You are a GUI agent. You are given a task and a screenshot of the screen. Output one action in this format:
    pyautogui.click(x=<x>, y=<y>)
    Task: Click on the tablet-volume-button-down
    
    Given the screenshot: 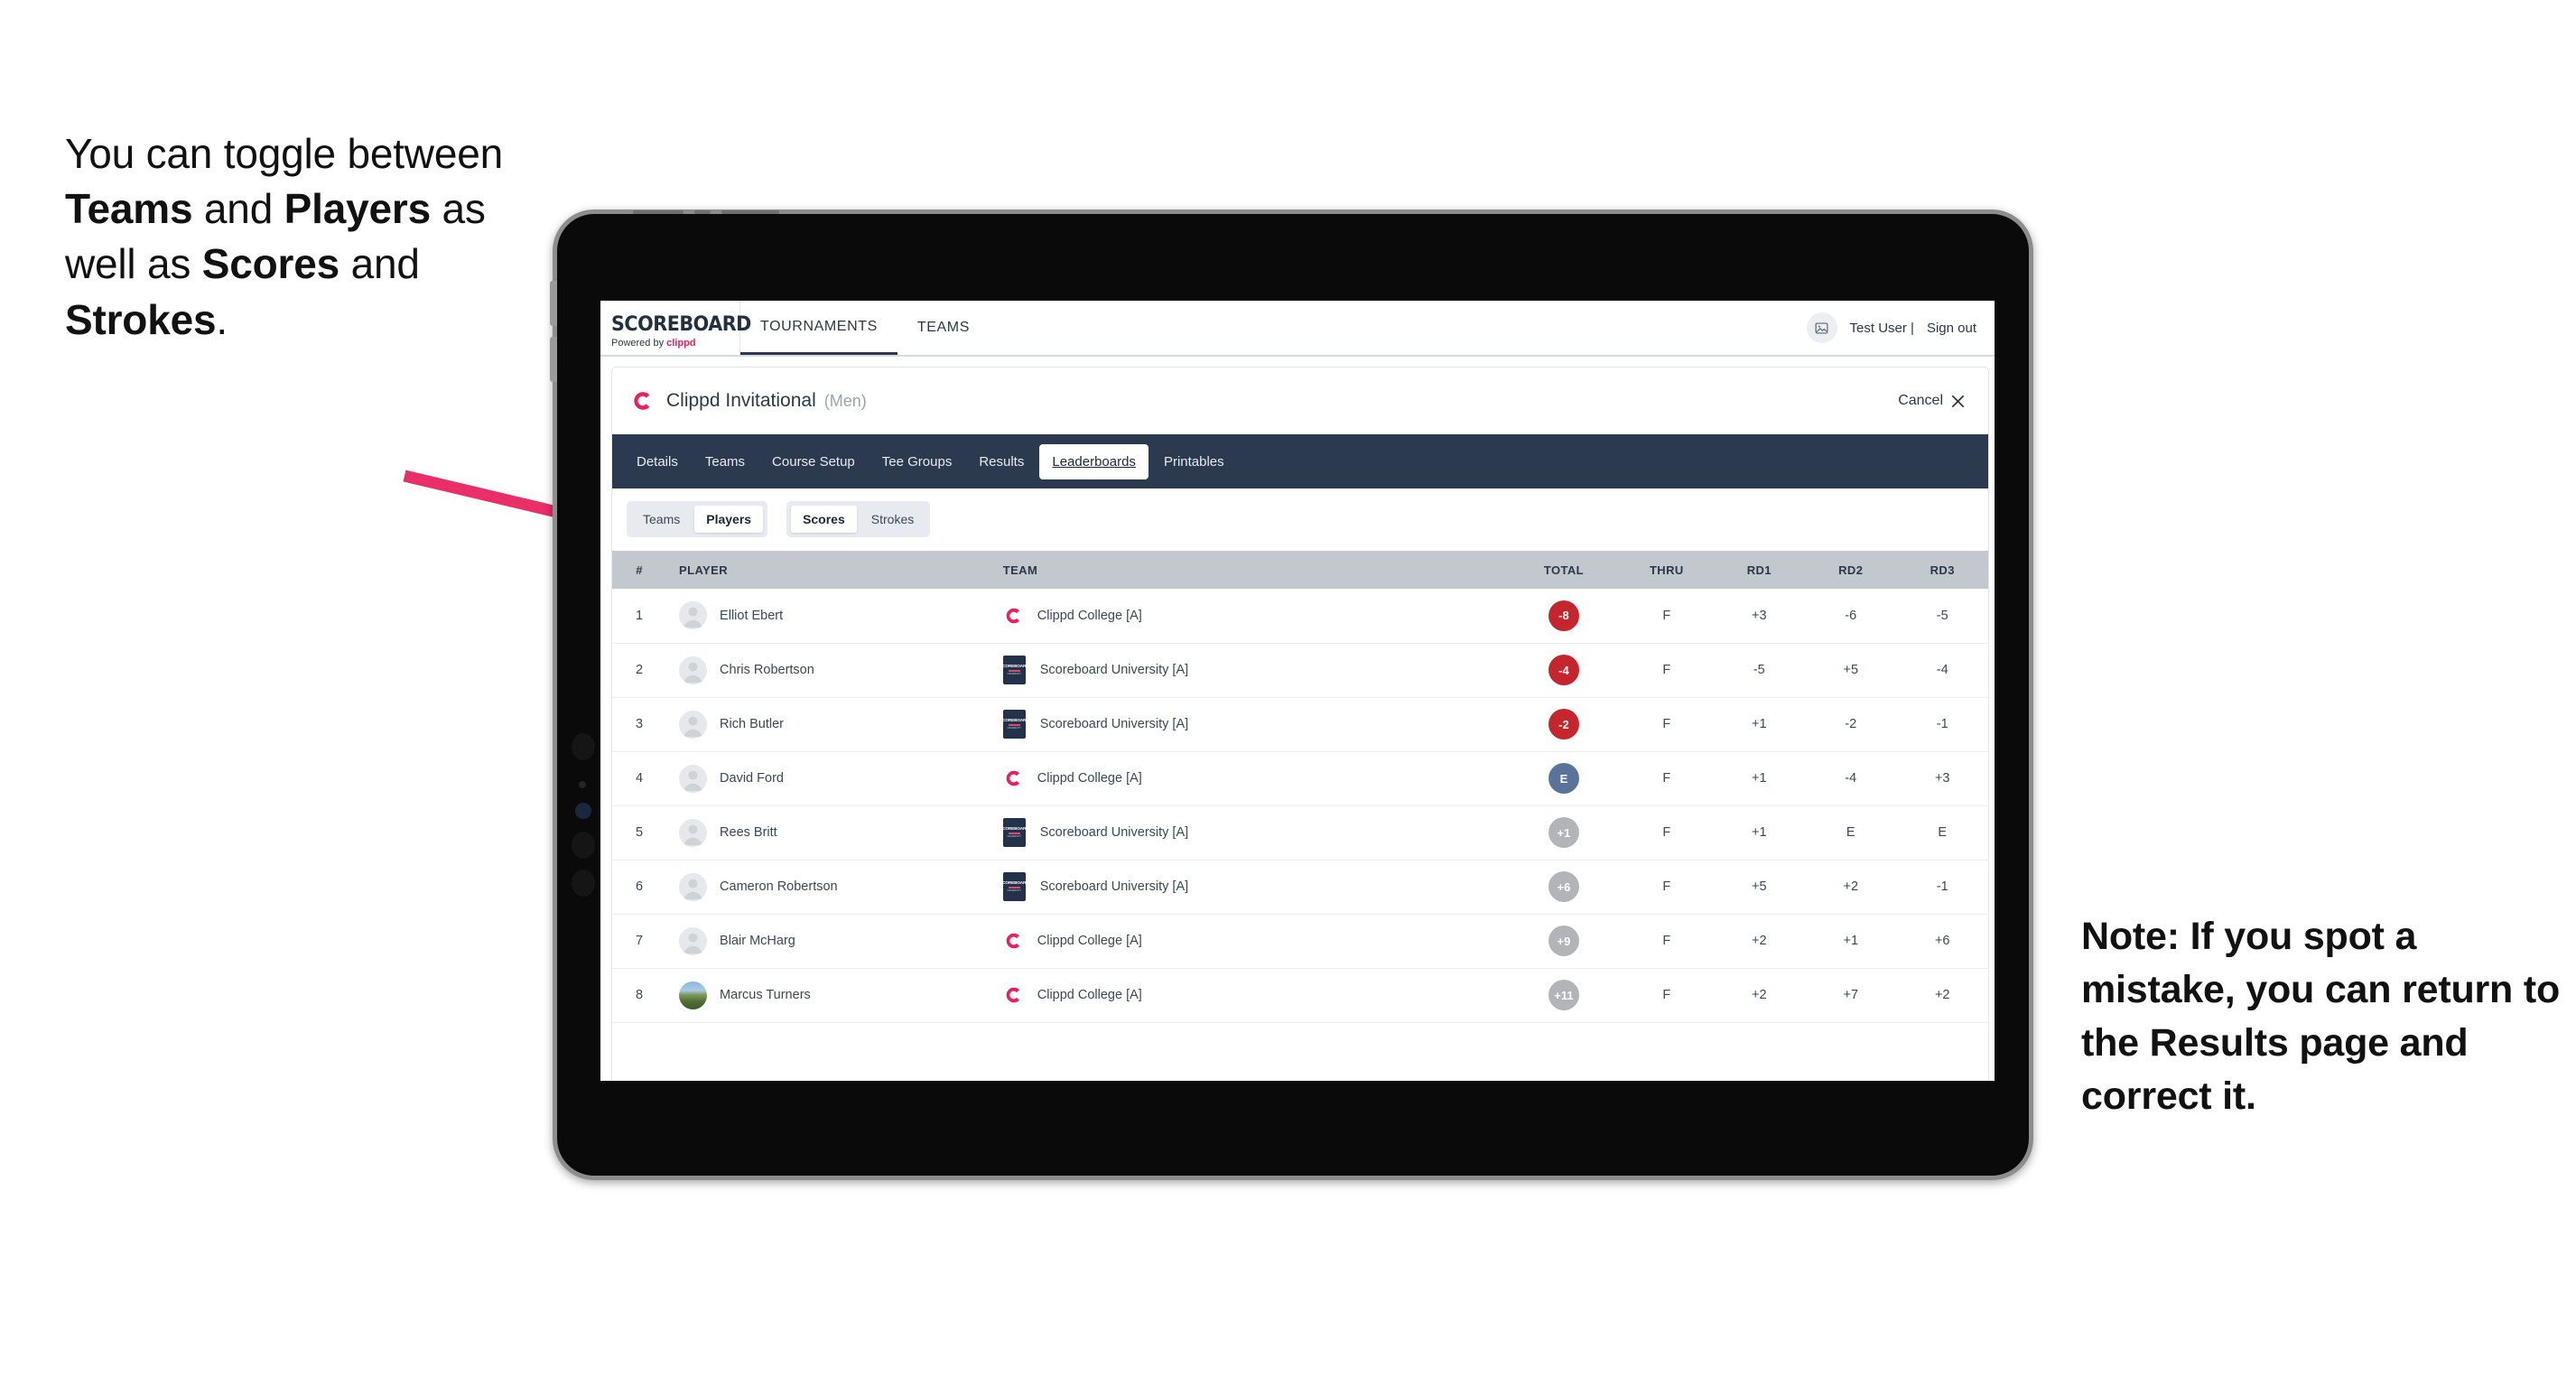 What is the action you would take?
    pyautogui.click(x=553, y=360)
    